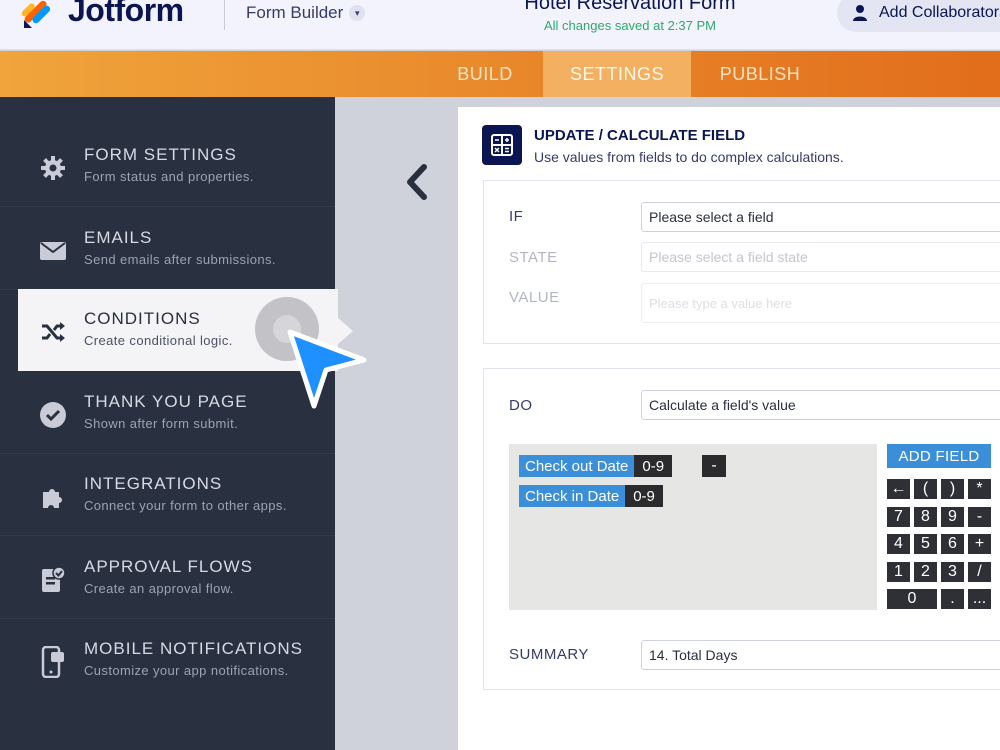 Image resolution: width=1000 pixels, height=750 pixels. What do you see at coordinates (53, 251) in the screenshot?
I see `envelope-icon` at bounding box center [53, 251].